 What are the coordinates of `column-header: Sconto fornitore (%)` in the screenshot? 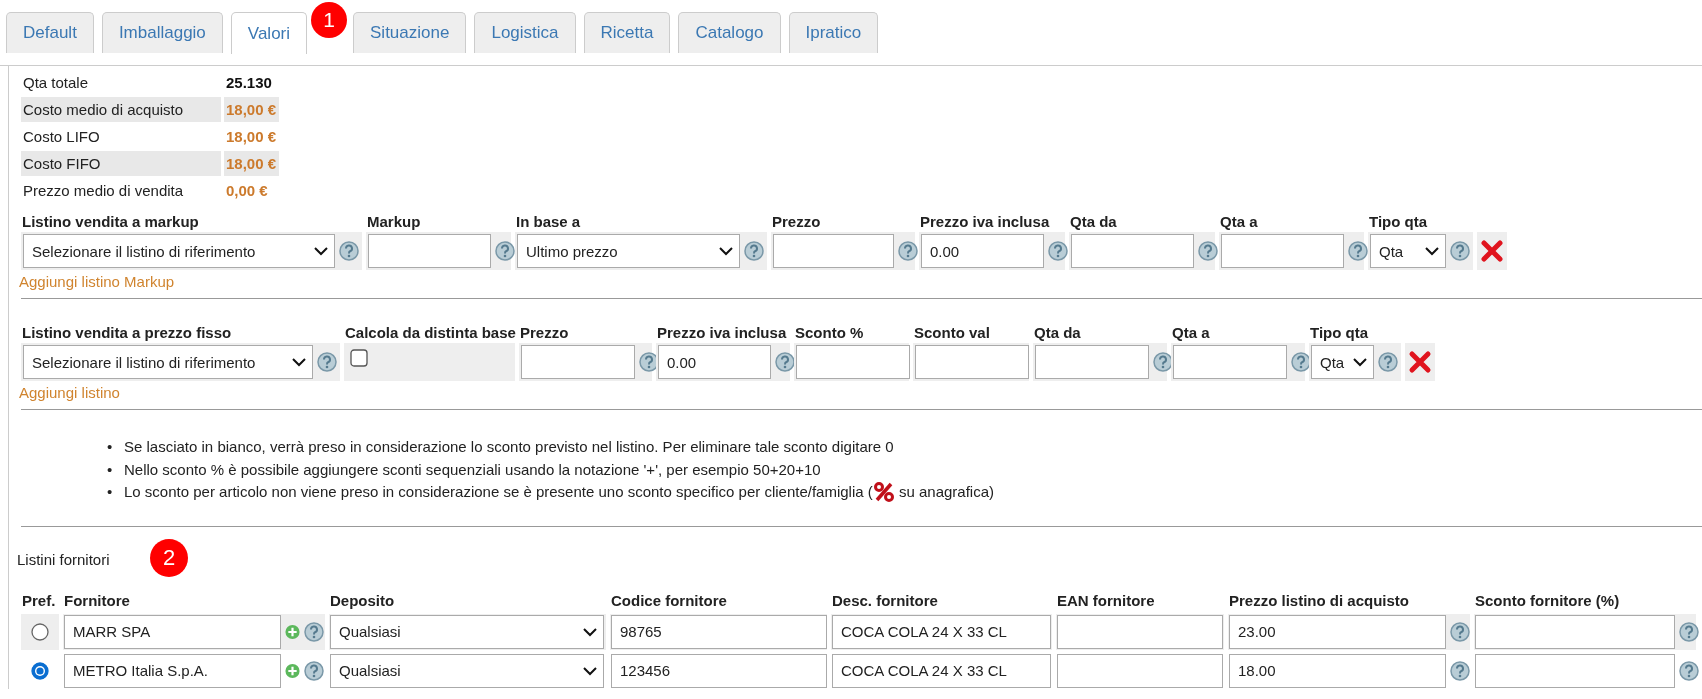 It's located at (1547, 600).